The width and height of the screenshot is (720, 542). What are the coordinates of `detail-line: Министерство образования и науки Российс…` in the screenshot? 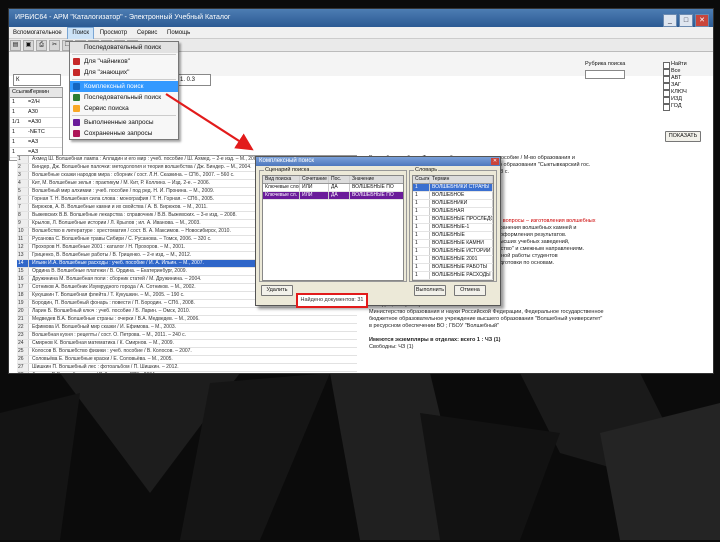 It's located at (486, 312).